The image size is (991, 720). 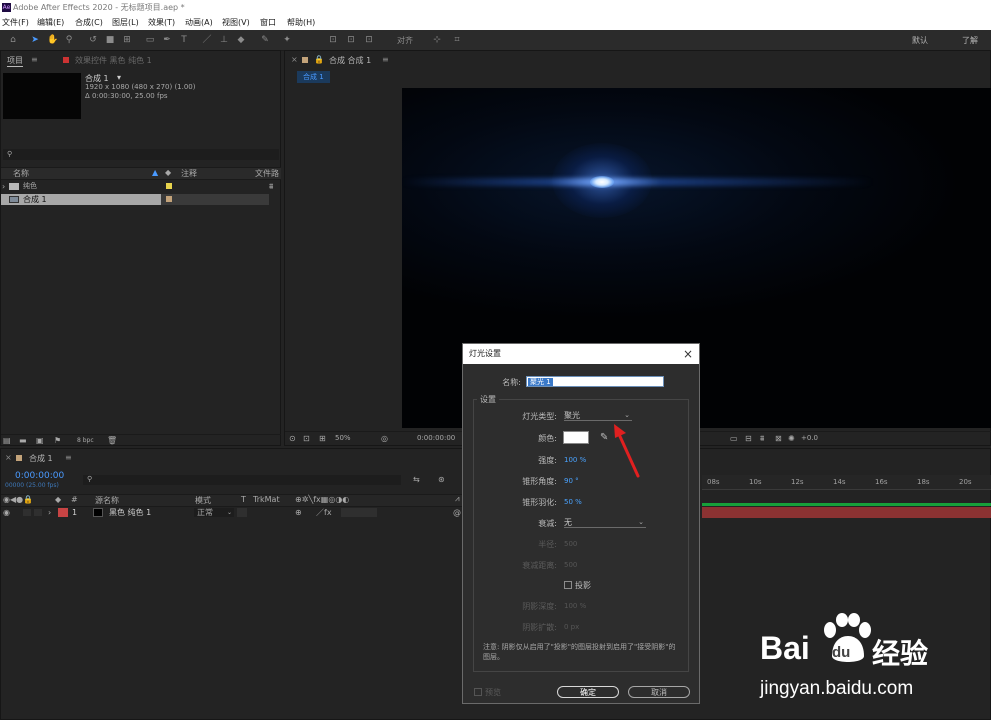 What do you see at coordinates (659, 692) in the screenshot?
I see `cancel-button: 取消` at bounding box center [659, 692].